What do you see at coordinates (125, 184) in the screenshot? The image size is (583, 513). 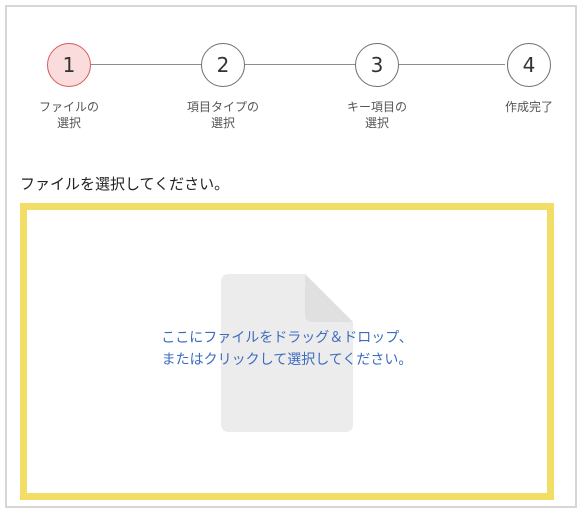 I see `instruction-text: ファイルを選択してください。` at bounding box center [125, 184].